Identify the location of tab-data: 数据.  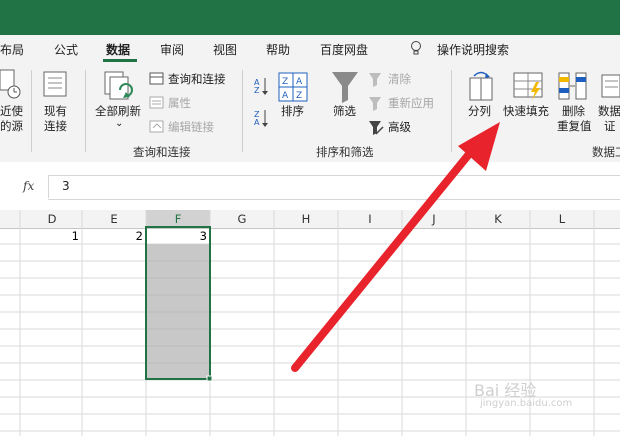
(118, 49).